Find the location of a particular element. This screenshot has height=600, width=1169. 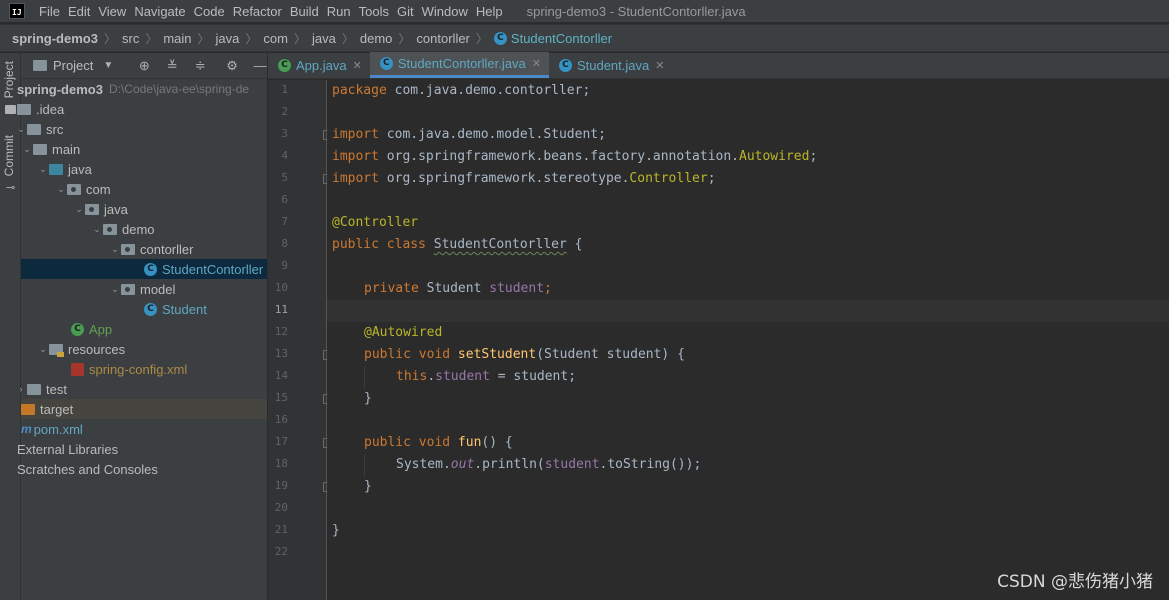

menu-tools: Tools is located at coordinates (374, 11).